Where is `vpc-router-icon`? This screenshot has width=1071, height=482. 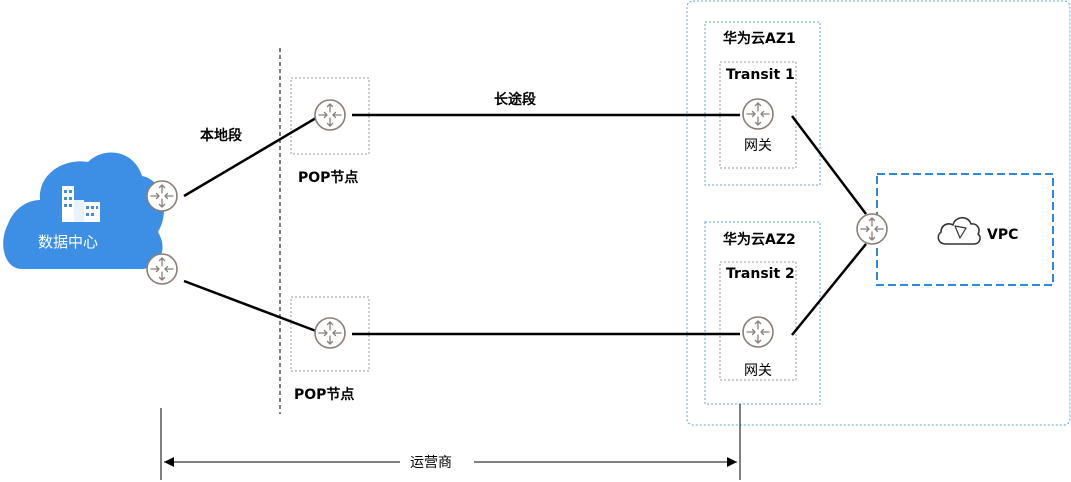
vpc-router-icon is located at coordinates (872, 229).